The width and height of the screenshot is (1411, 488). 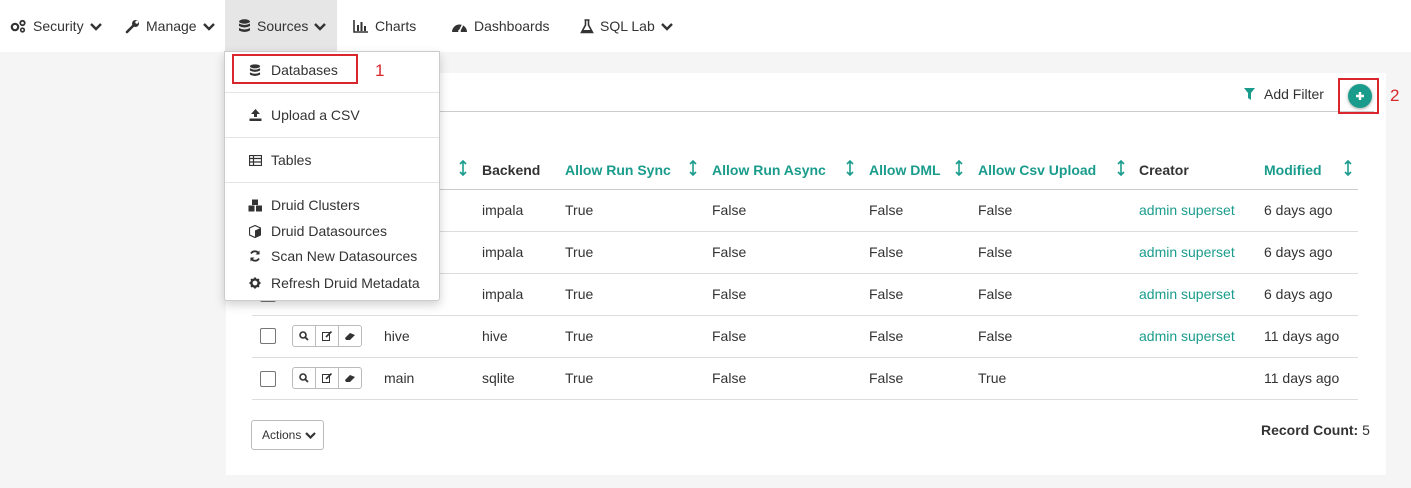 I want to click on menu-item-druid-clusters: Druid Clusters, so click(x=332, y=205).